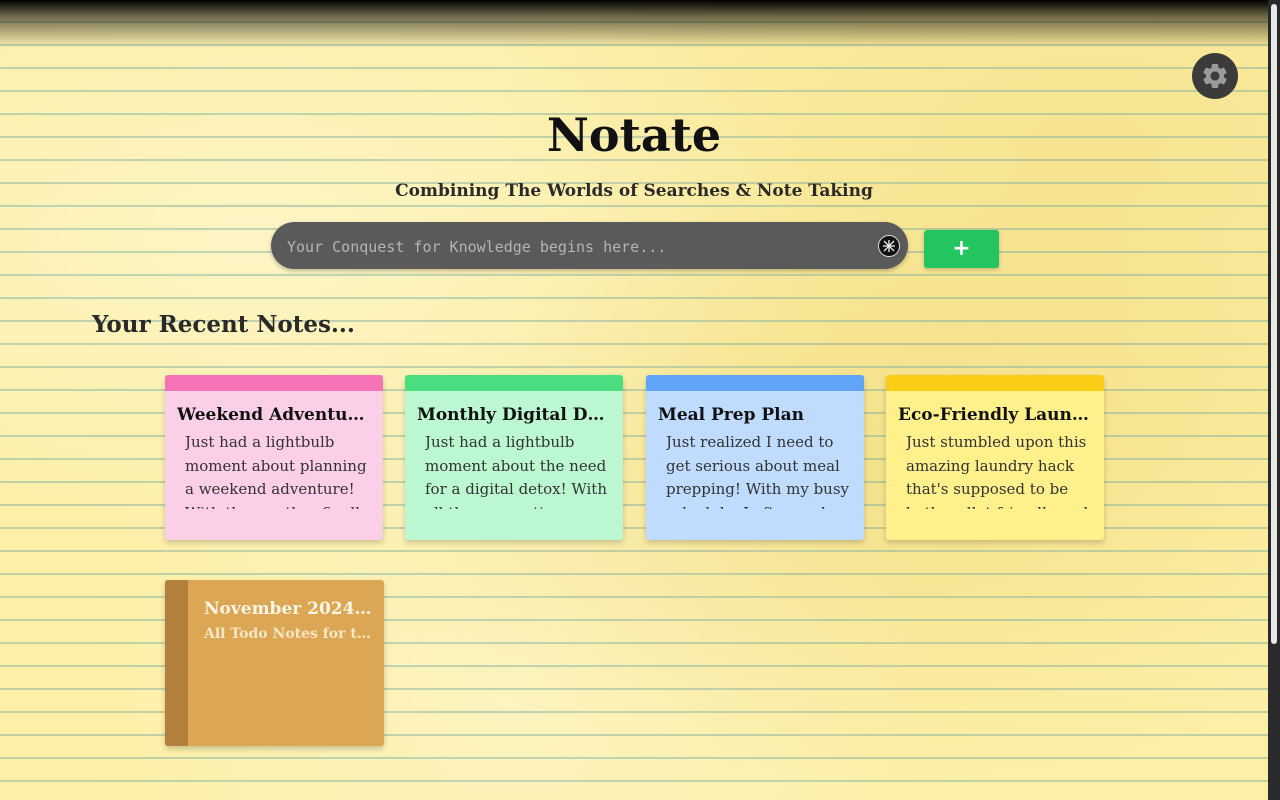  I want to click on app-title: Notate, so click(634, 135).